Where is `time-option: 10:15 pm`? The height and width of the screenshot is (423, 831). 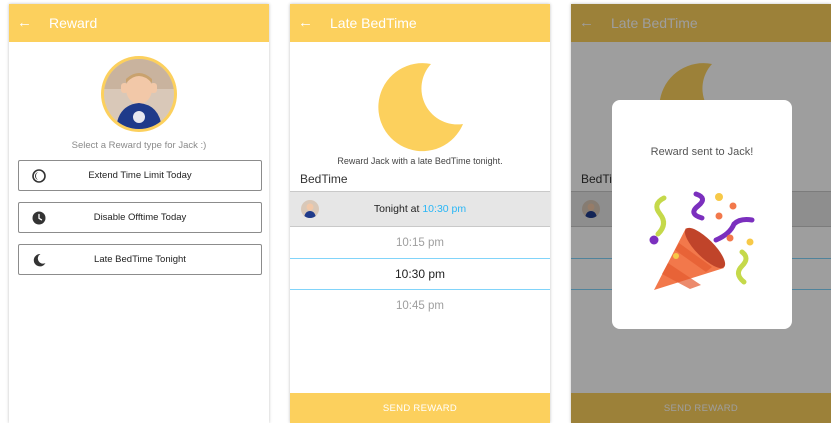 time-option: 10:15 pm is located at coordinates (420, 243).